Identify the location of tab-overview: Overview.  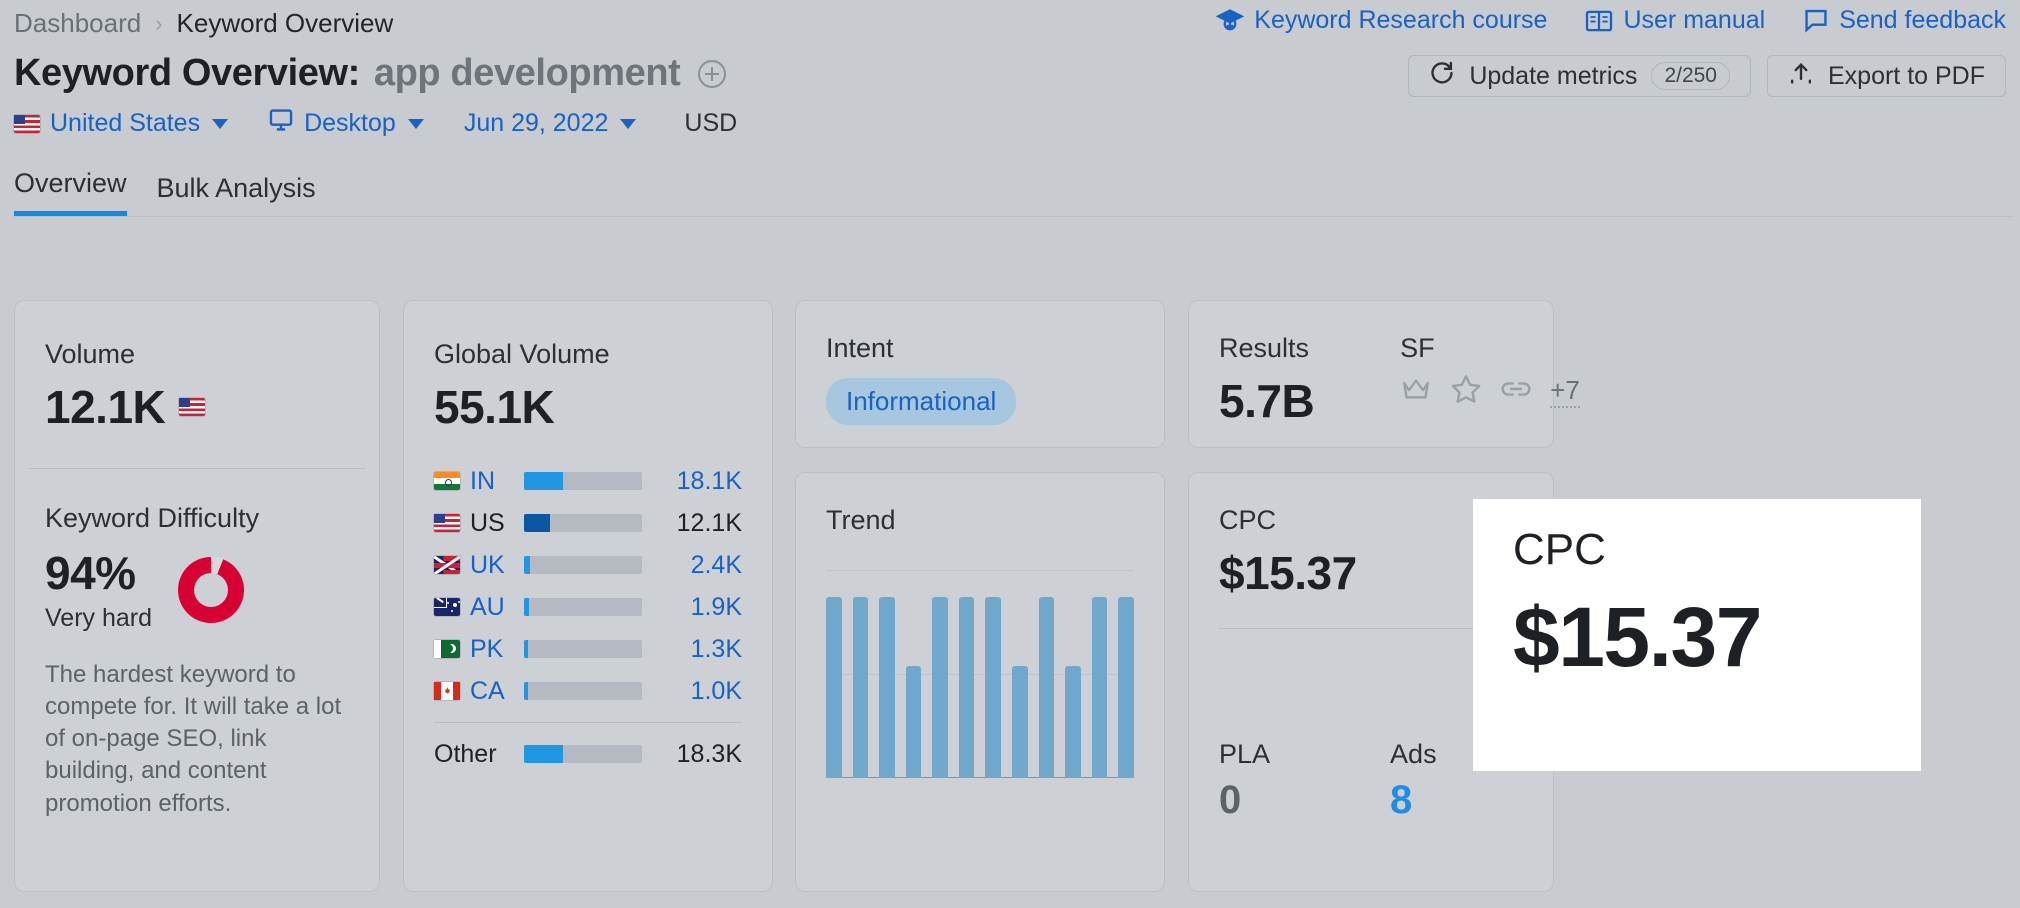
(70, 192).